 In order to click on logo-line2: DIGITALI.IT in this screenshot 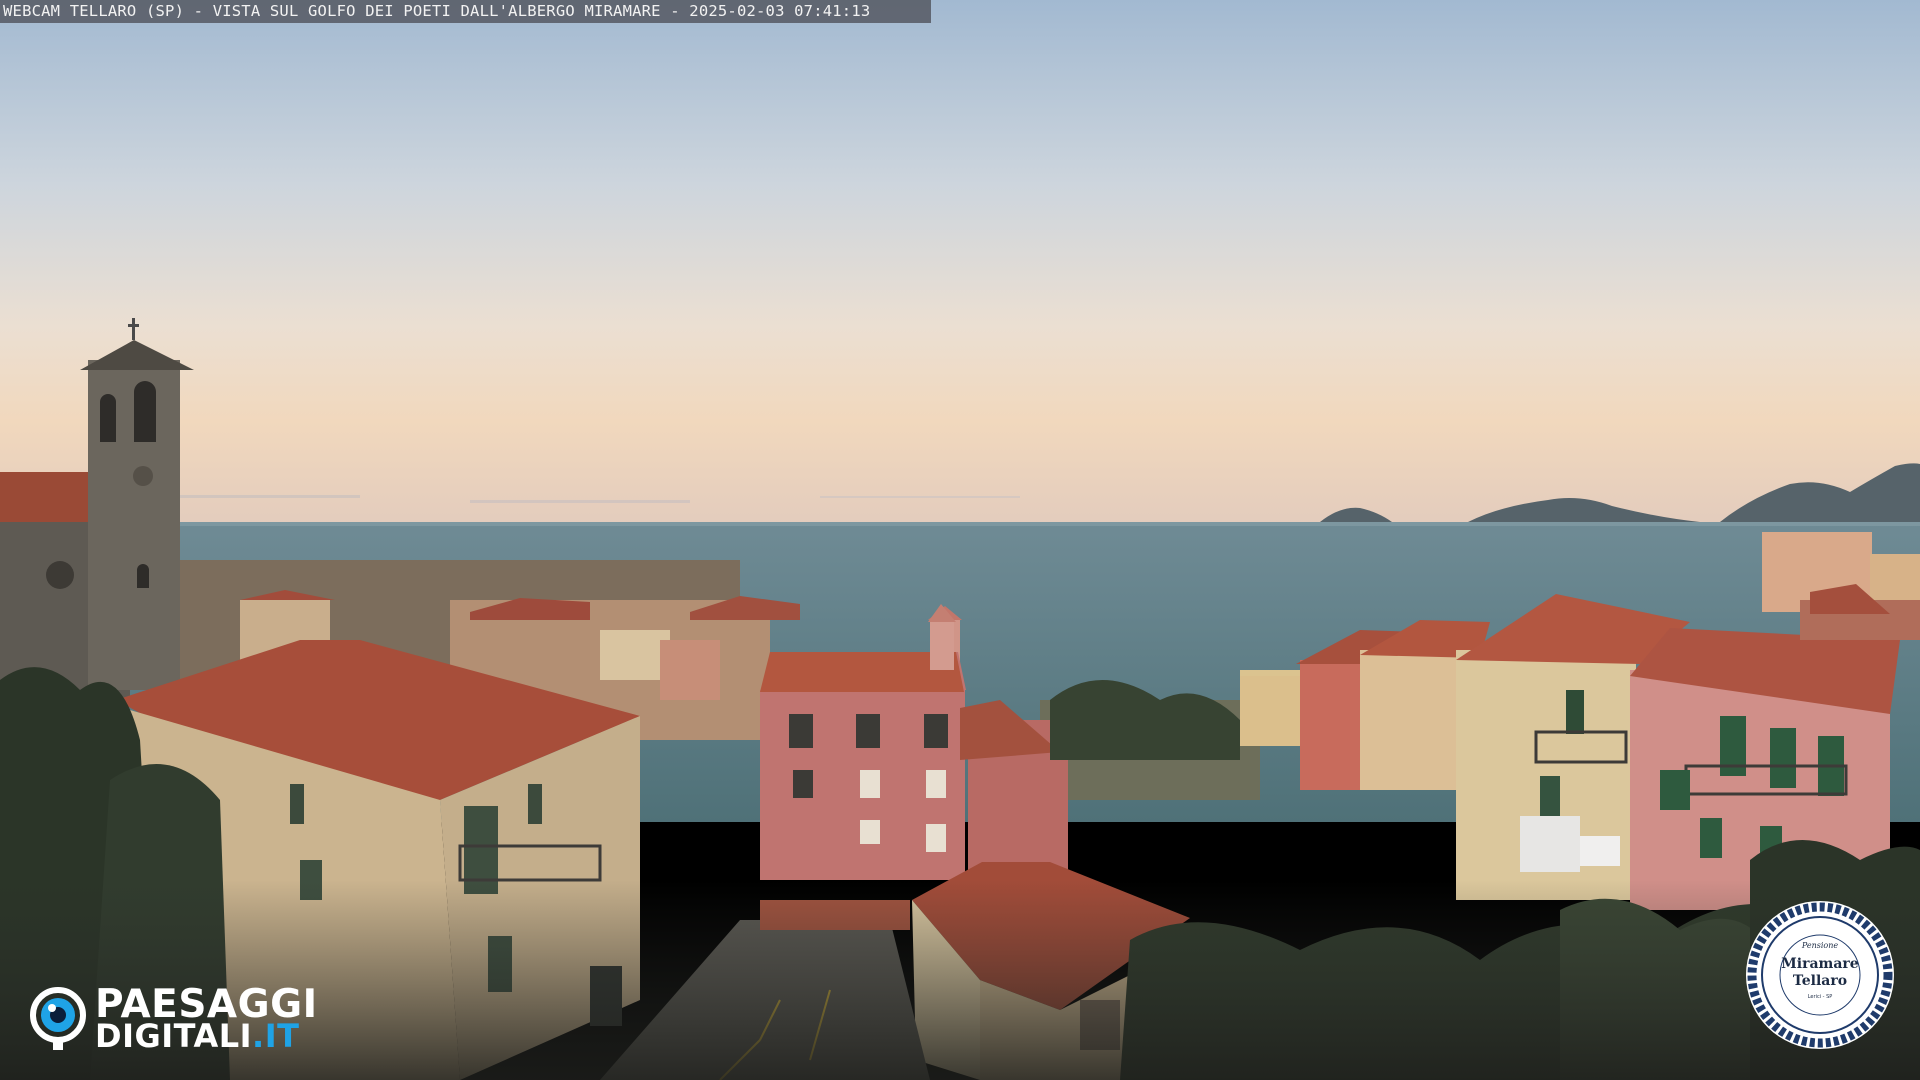, I will do `click(197, 1036)`.